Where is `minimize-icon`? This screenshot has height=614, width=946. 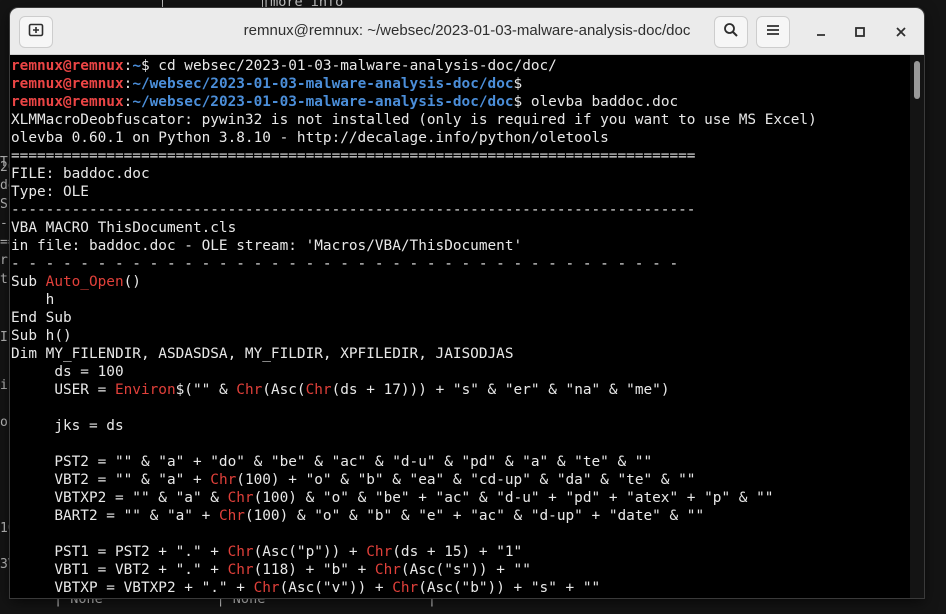
minimize-icon is located at coordinates (821, 32).